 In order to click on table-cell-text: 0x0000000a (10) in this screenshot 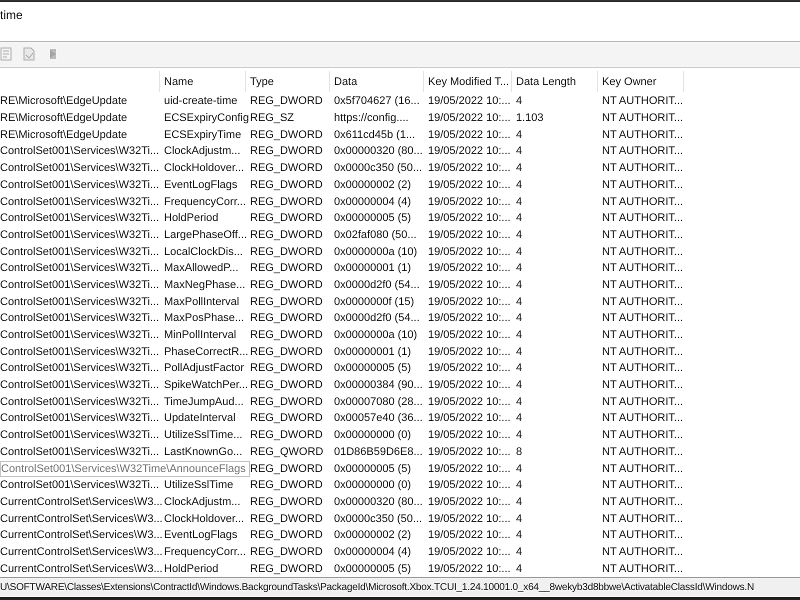, I will do `click(375, 252)`.